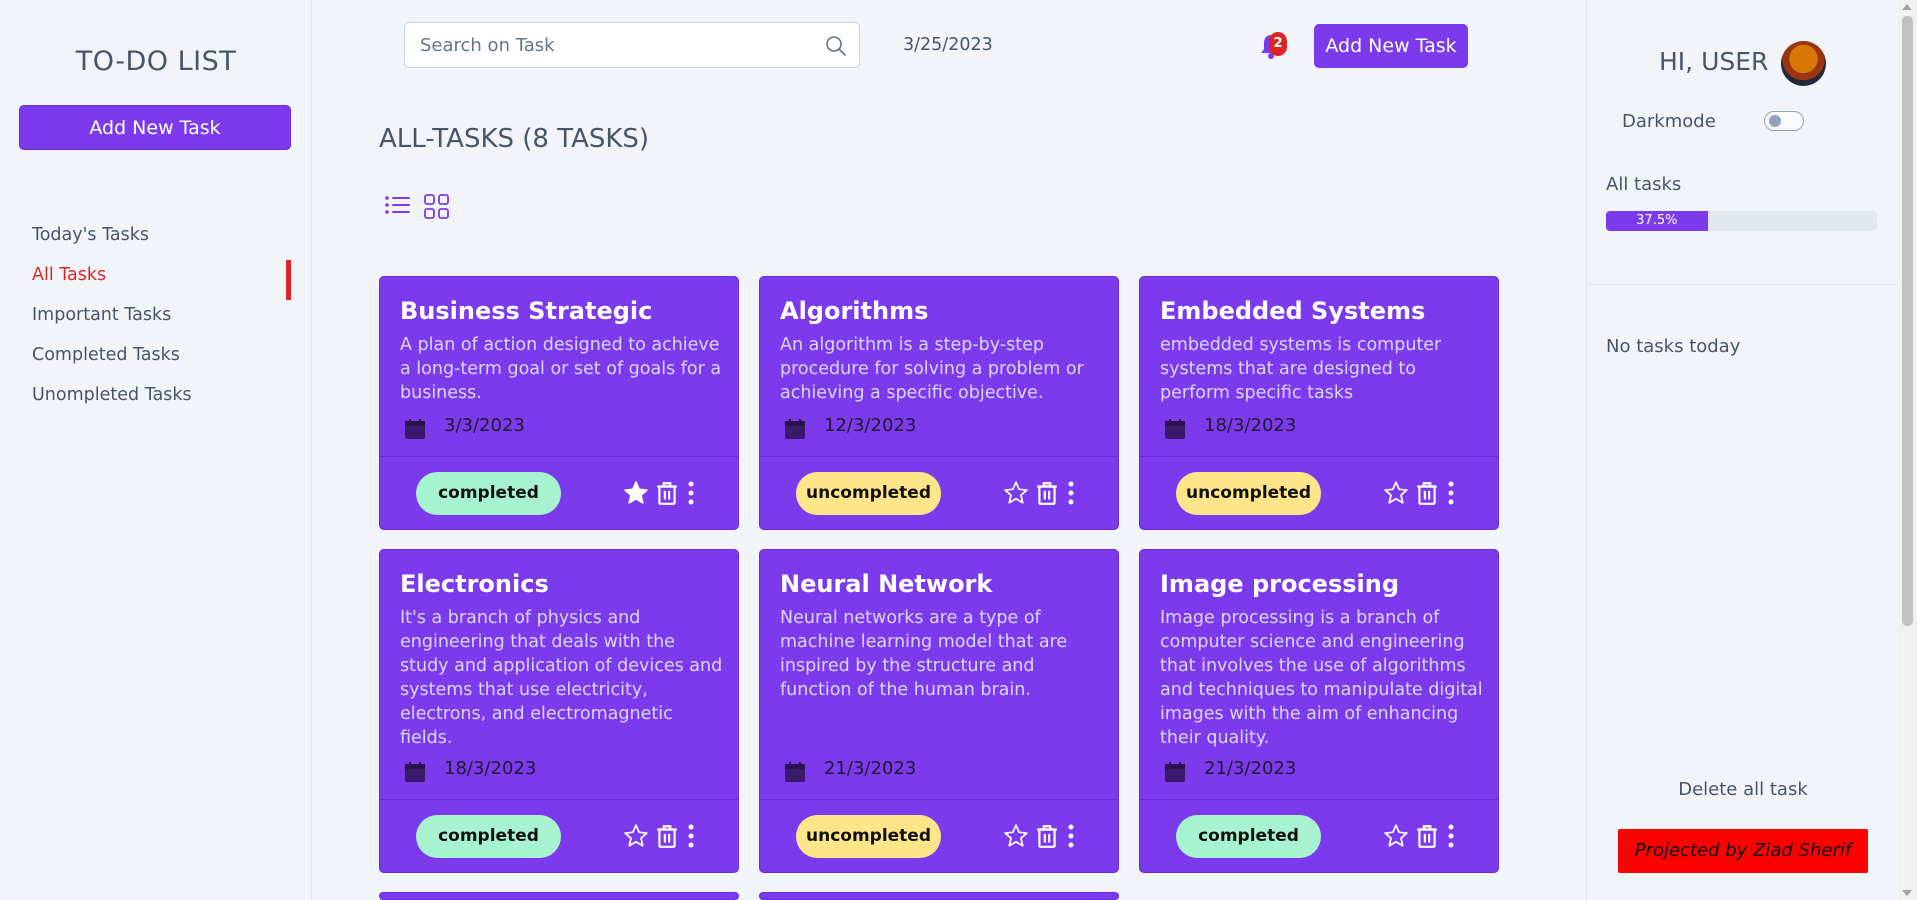 The image size is (1917, 900). What do you see at coordinates (1741, 221) in the screenshot?
I see `progress-bar: 37.5%` at bounding box center [1741, 221].